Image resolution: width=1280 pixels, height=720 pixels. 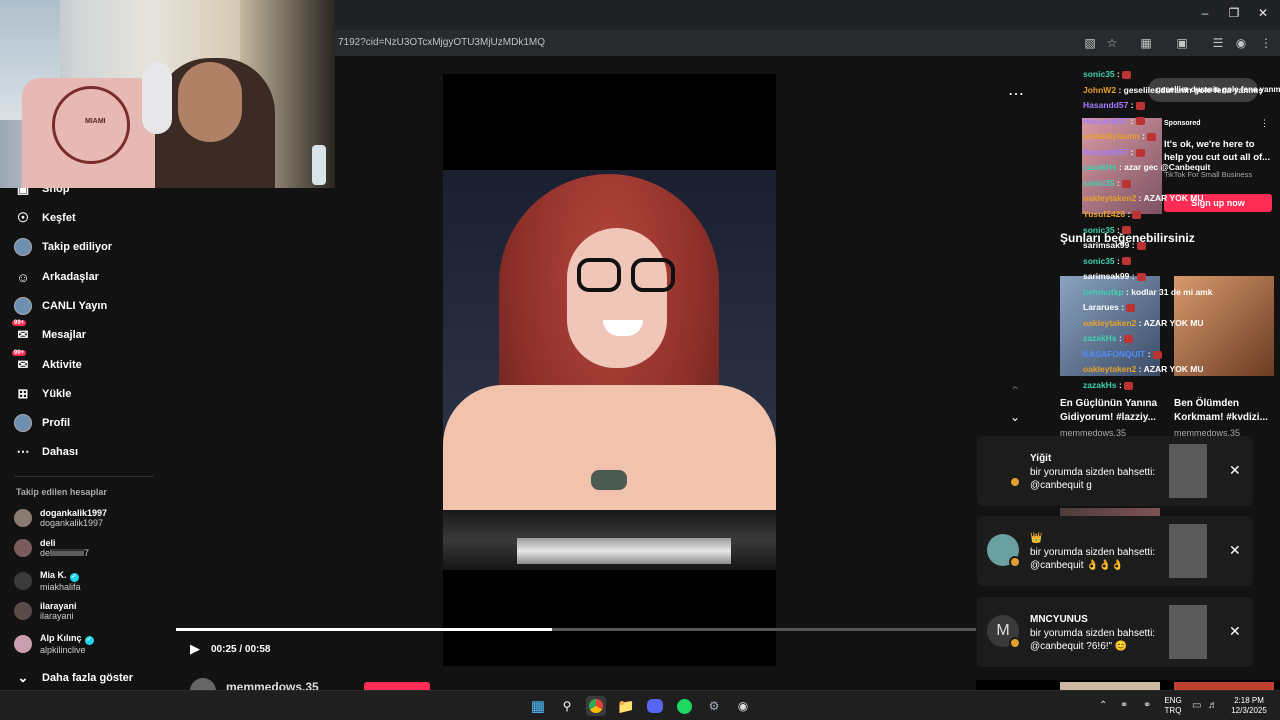 I want to click on account-name-text: ilarayani, so click(x=58, y=606).